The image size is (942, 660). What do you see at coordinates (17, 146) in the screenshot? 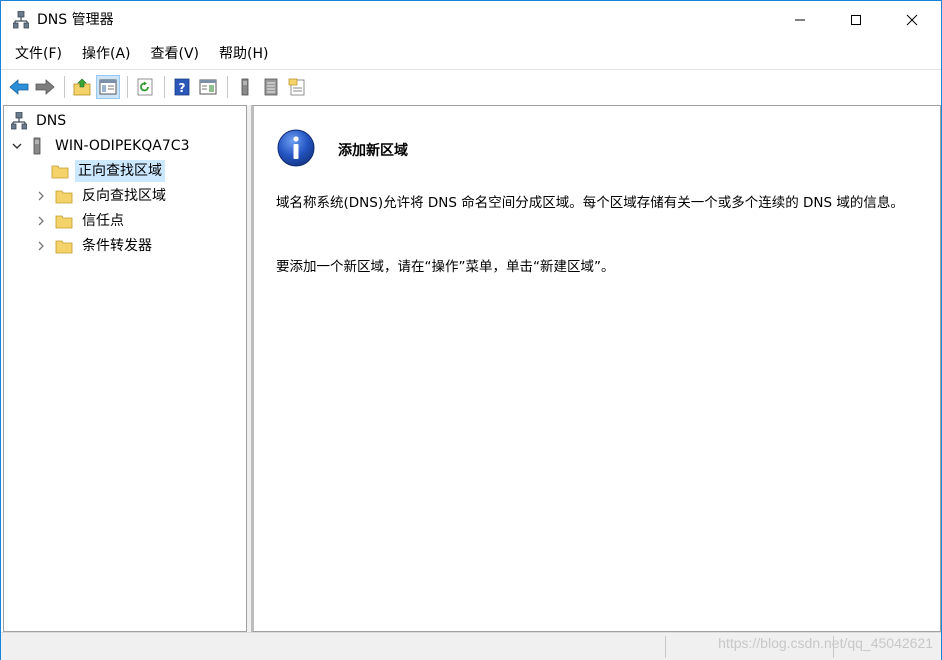
I see `chevron-down-icon` at bounding box center [17, 146].